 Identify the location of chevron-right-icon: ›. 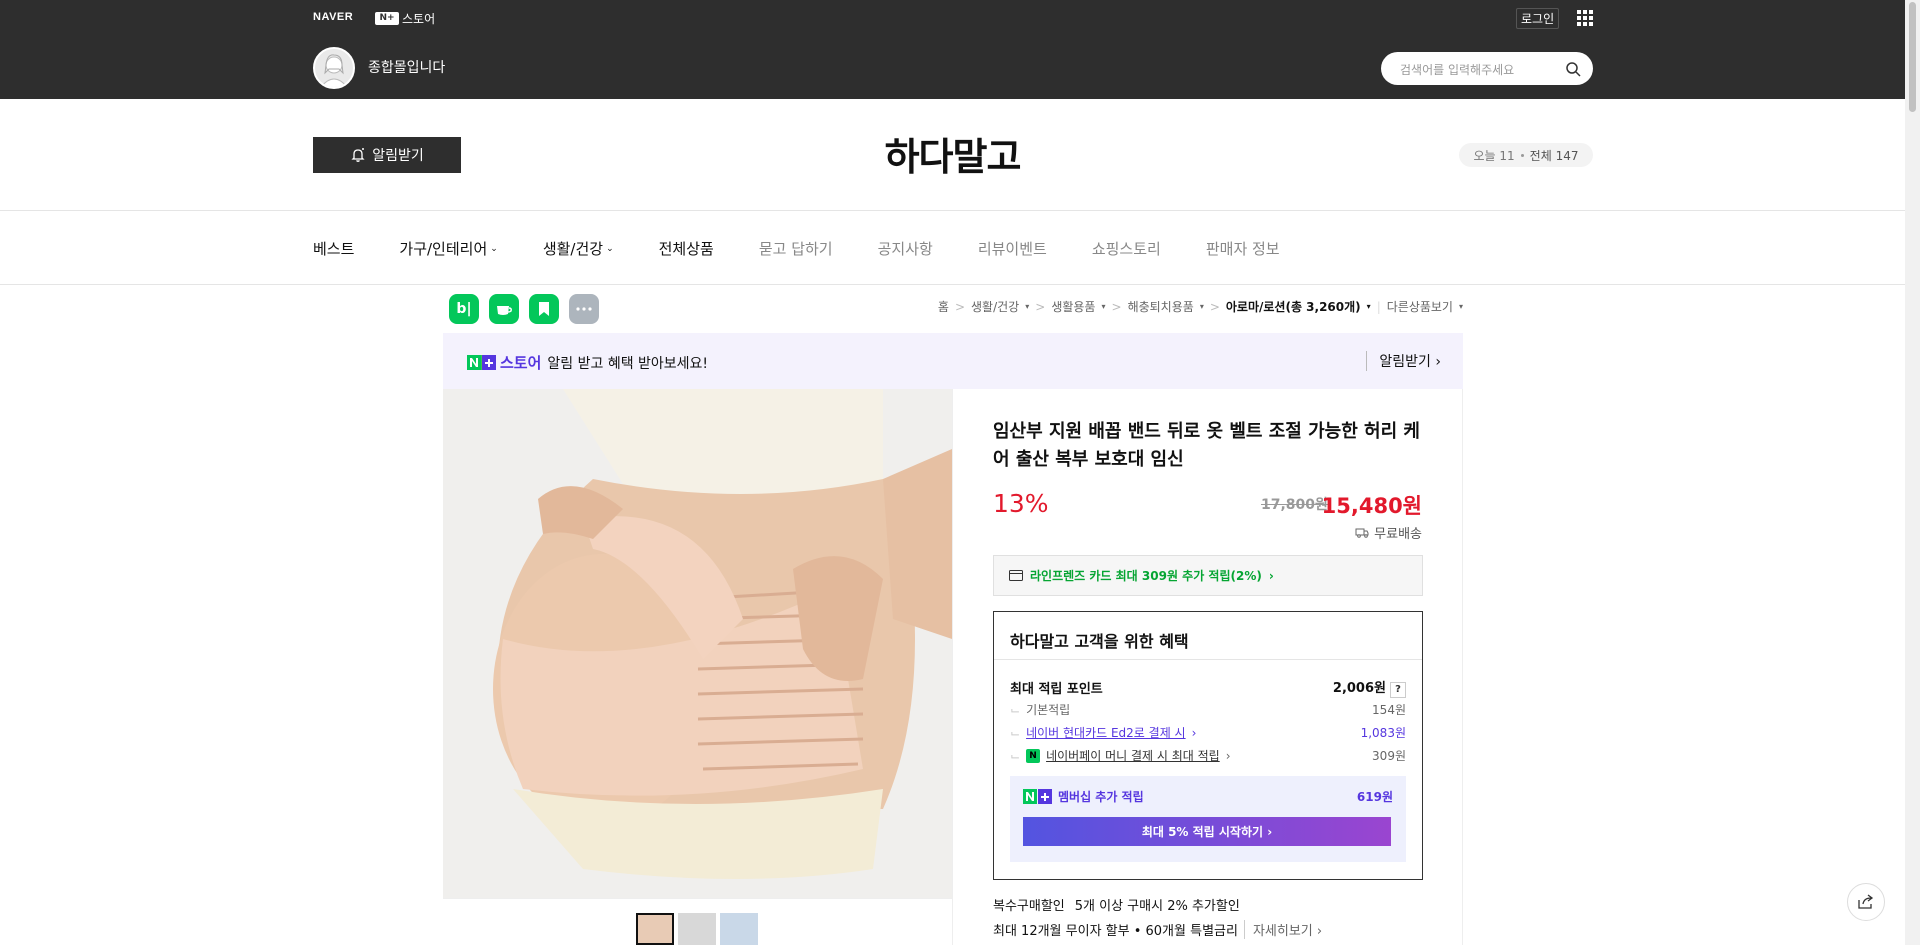
(1271, 575).